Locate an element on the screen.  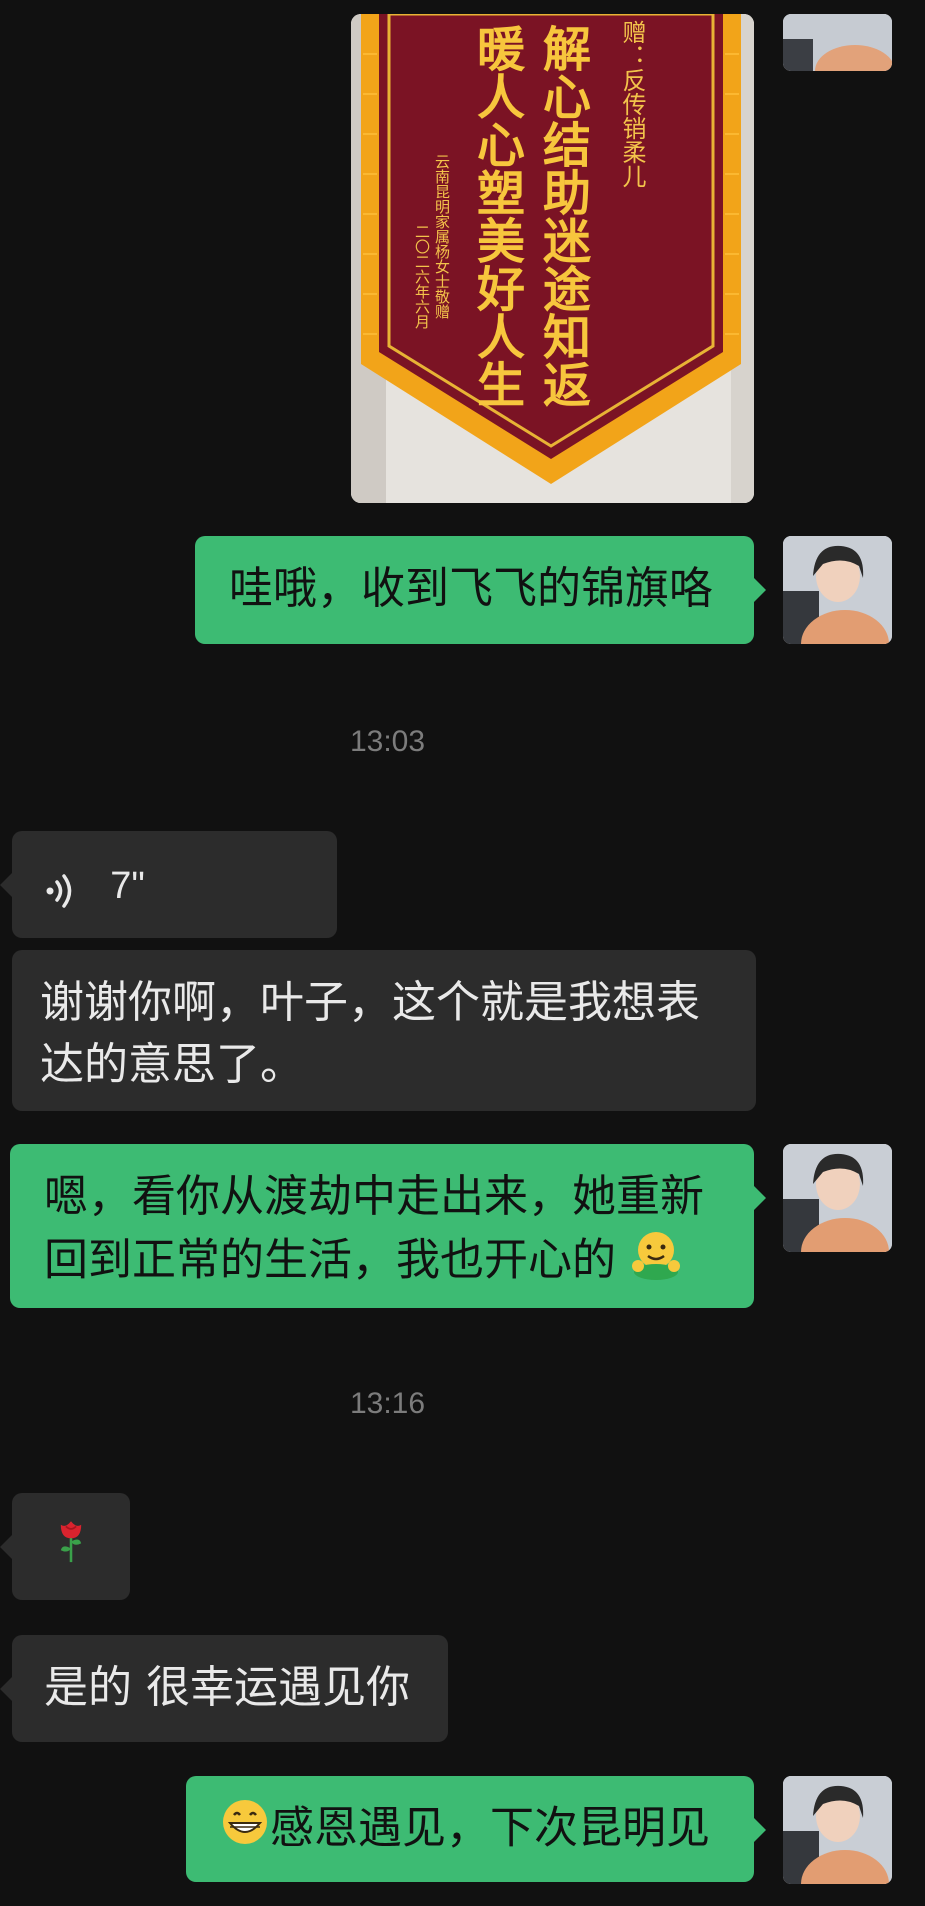
grinning-face-emoji is located at coordinates (245, 1830).